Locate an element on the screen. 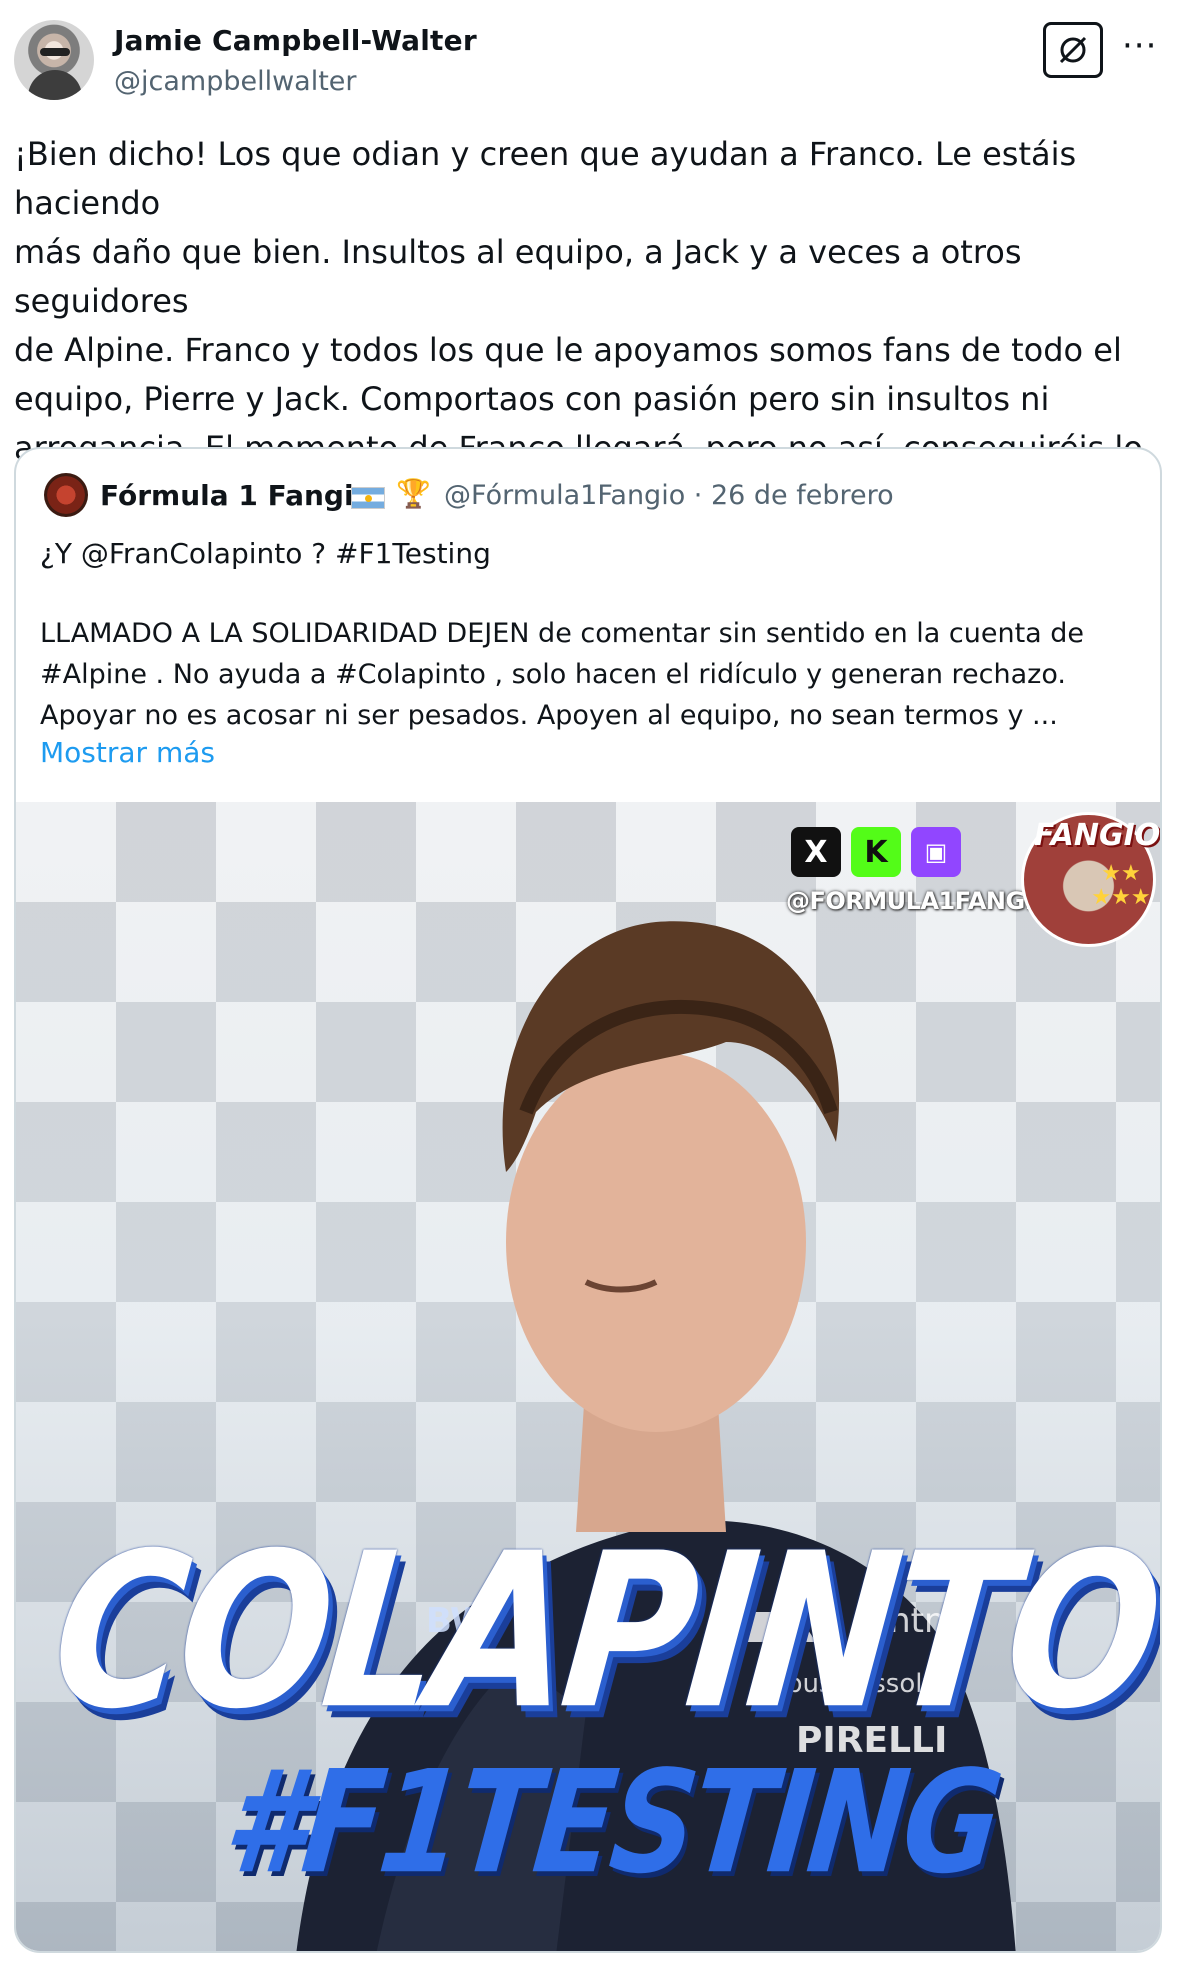 Image resolution: width=1200 pixels, height=1969 pixels. twitch-logo-icon: ▣ is located at coordinates (936, 852).